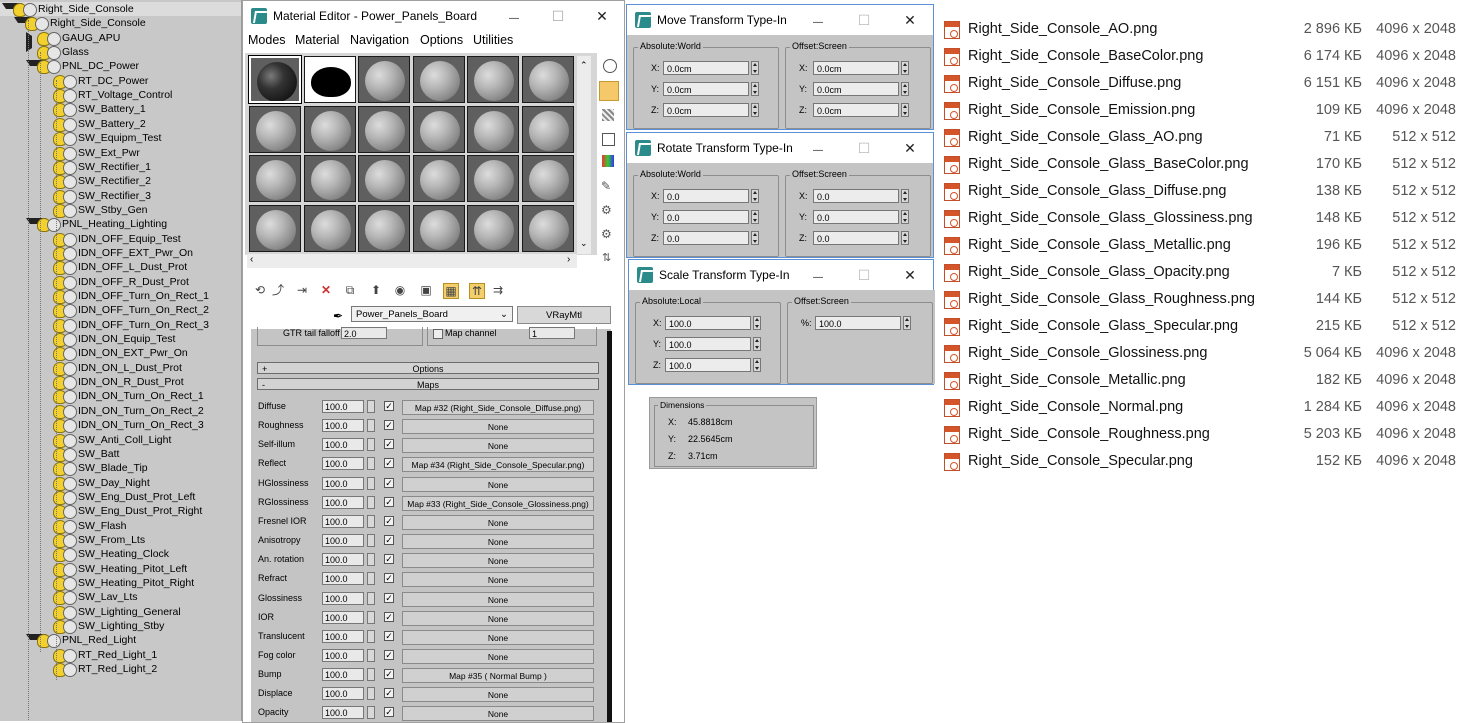 The width and height of the screenshot is (1480, 723). I want to click on slots-hscroll: ‹ ›, so click(412, 261).